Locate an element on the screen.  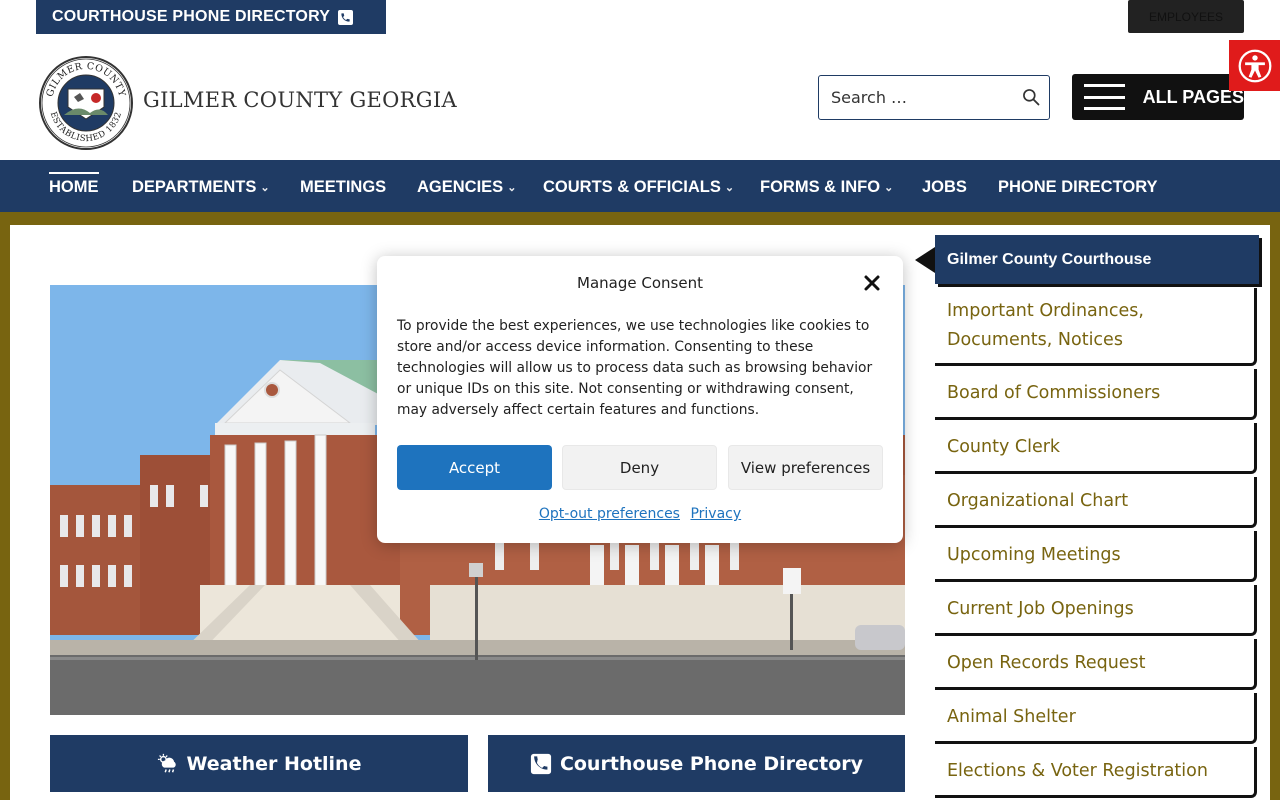
sidebar-item-label: Animal Shelter is located at coordinates (1011, 716).